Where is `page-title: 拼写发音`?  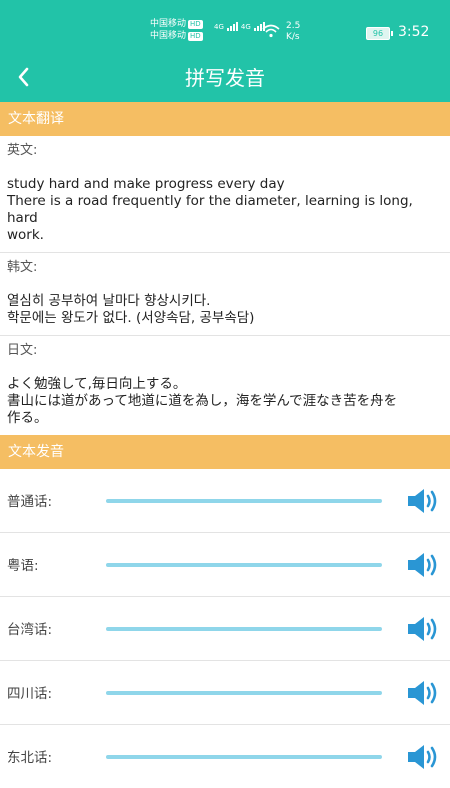 page-title: 拼写发音 is located at coordinates (225, 78).